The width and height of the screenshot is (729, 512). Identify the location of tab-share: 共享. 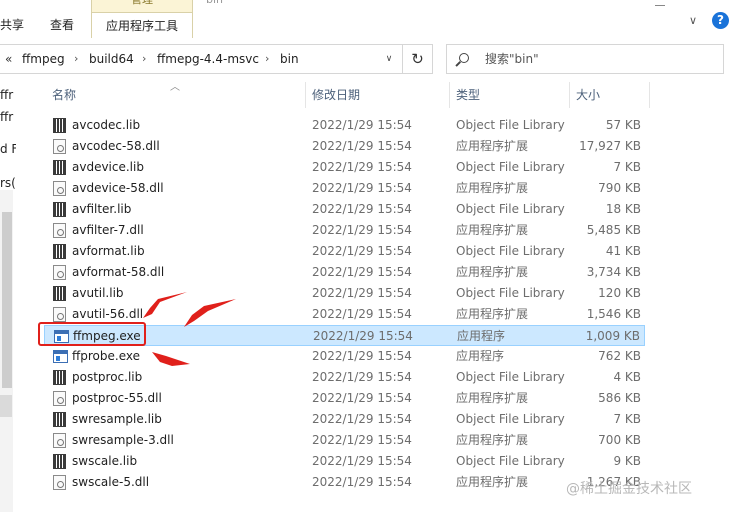
(15, 25).